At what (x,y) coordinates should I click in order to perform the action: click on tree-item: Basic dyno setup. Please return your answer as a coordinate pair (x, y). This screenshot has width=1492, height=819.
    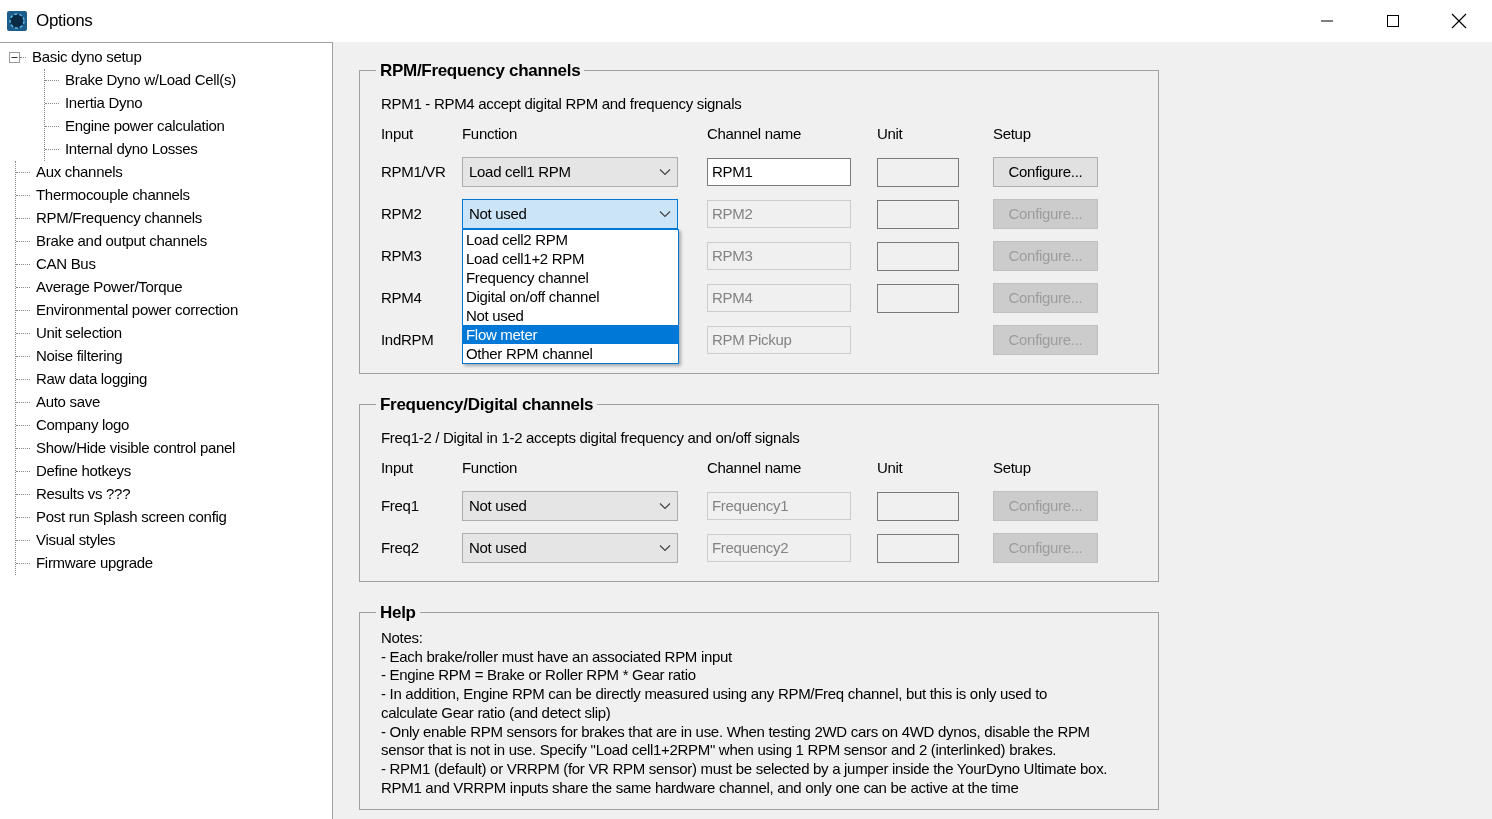
    Looking at the image, I should click on (87, 57).